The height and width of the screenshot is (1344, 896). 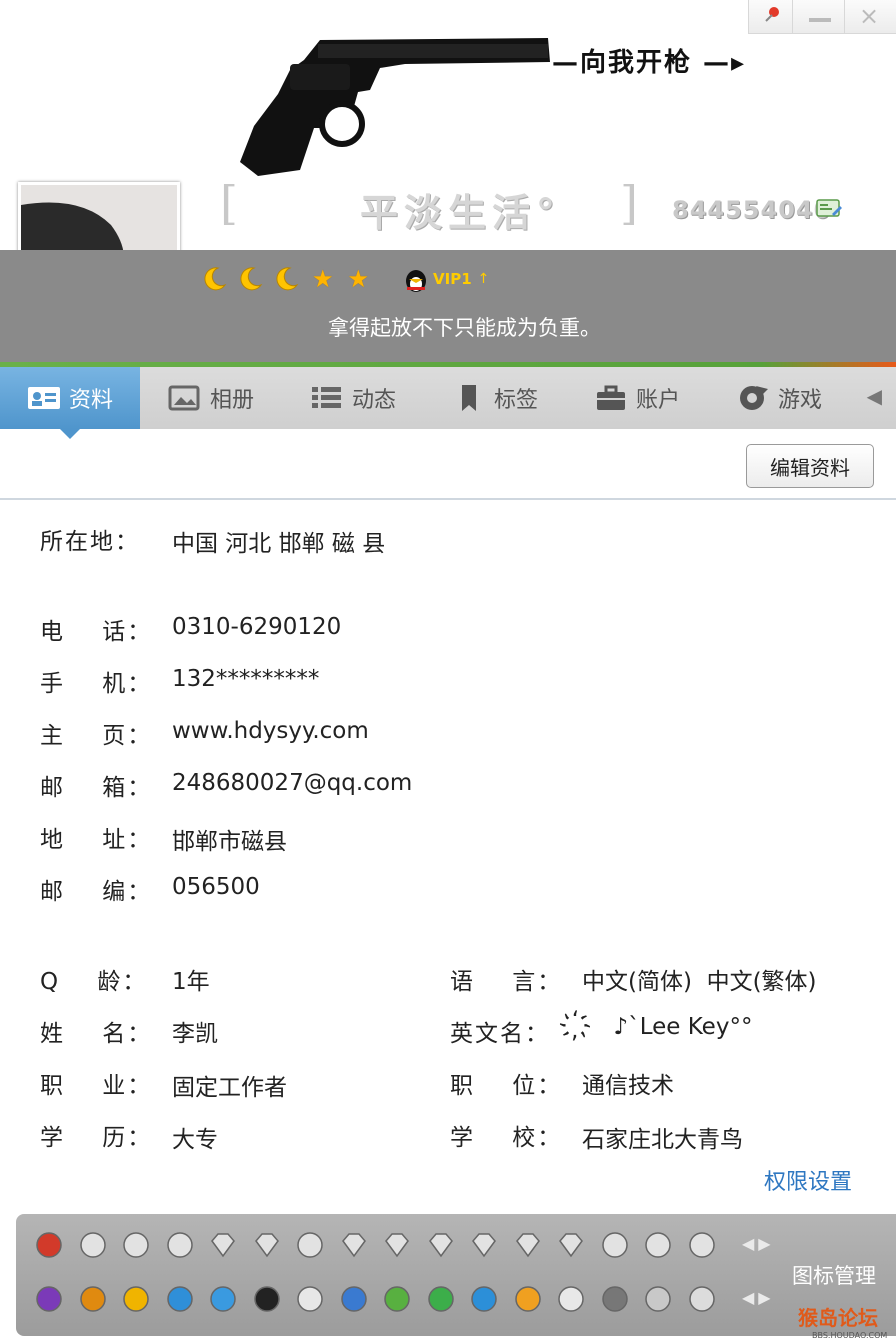 What do you see at coordinates (96, 684) in the screenshot?
I see `field-mobile-label: 手 机：` at bounding box center [96, 684].